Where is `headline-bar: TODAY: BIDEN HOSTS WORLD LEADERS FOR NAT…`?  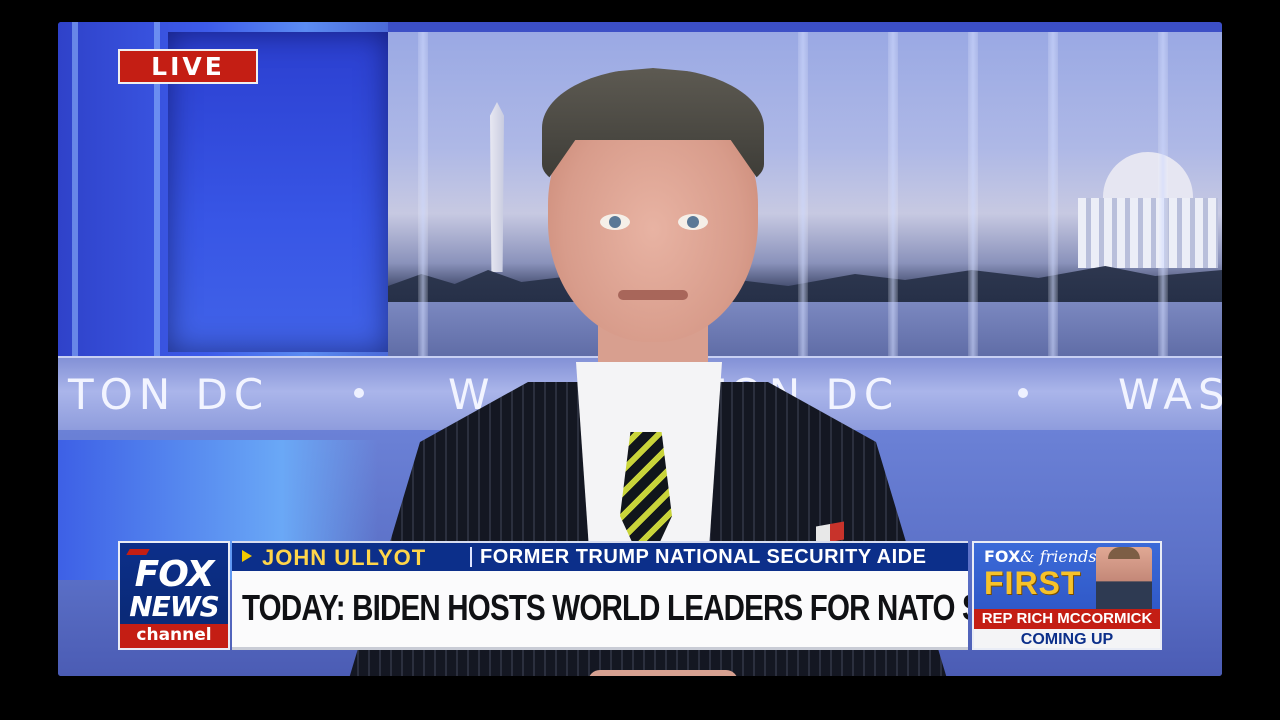
headline-bar: TODAY: BIDEN HOSTS WORLD LEADERS FOR NAT… is located at coordinates (600, 610).